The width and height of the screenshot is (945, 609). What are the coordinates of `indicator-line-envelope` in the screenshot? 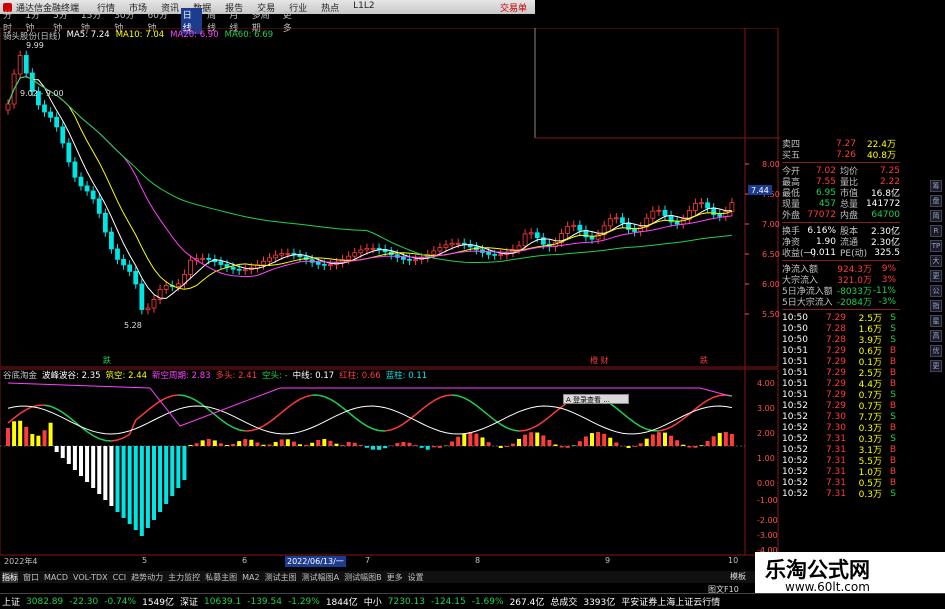 It's located at (369, 404).